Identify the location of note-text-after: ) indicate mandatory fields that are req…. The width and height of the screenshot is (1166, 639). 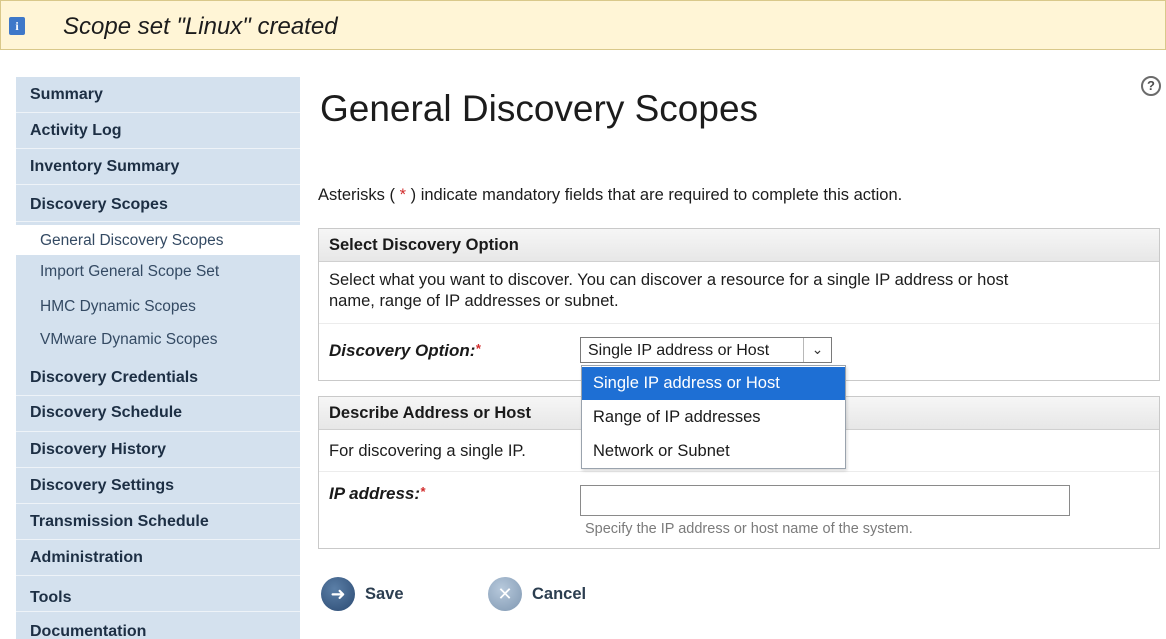
(656, 195).